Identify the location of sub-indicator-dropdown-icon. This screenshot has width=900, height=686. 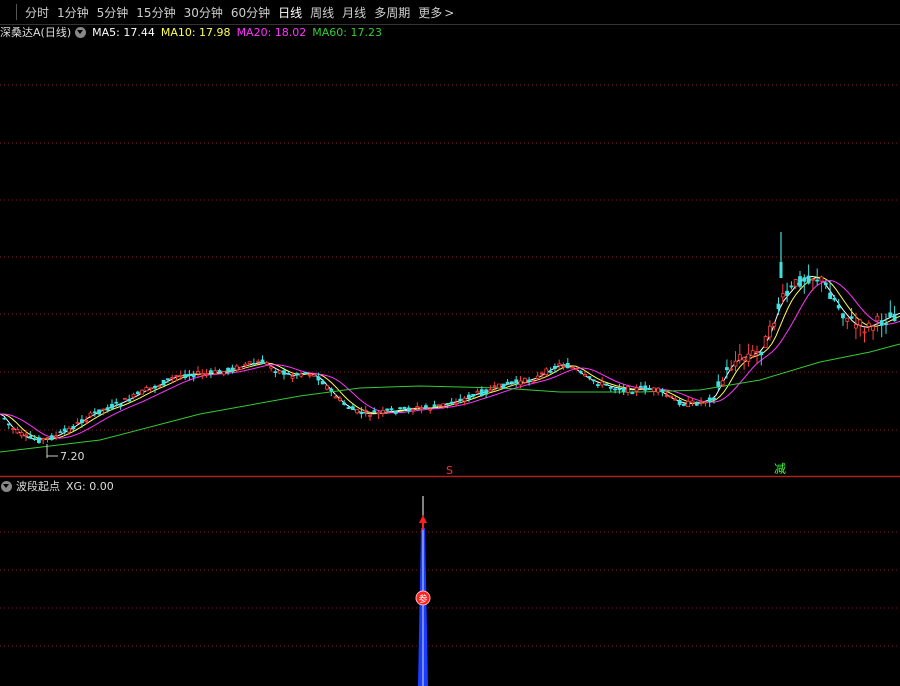
(6, 486).